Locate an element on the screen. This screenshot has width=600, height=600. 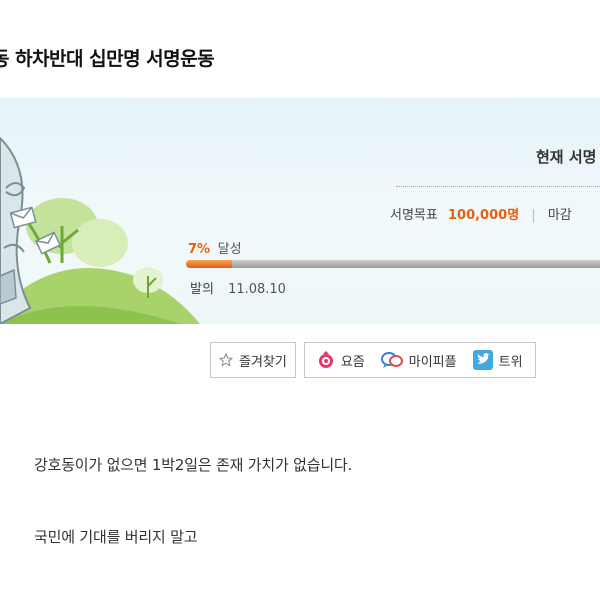
progress-bar is located at coordinates (393, 264).